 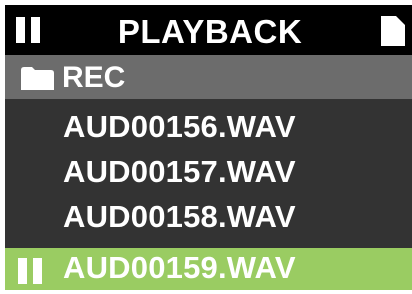 I want to click on document-icon, so click(x=393, y=31).